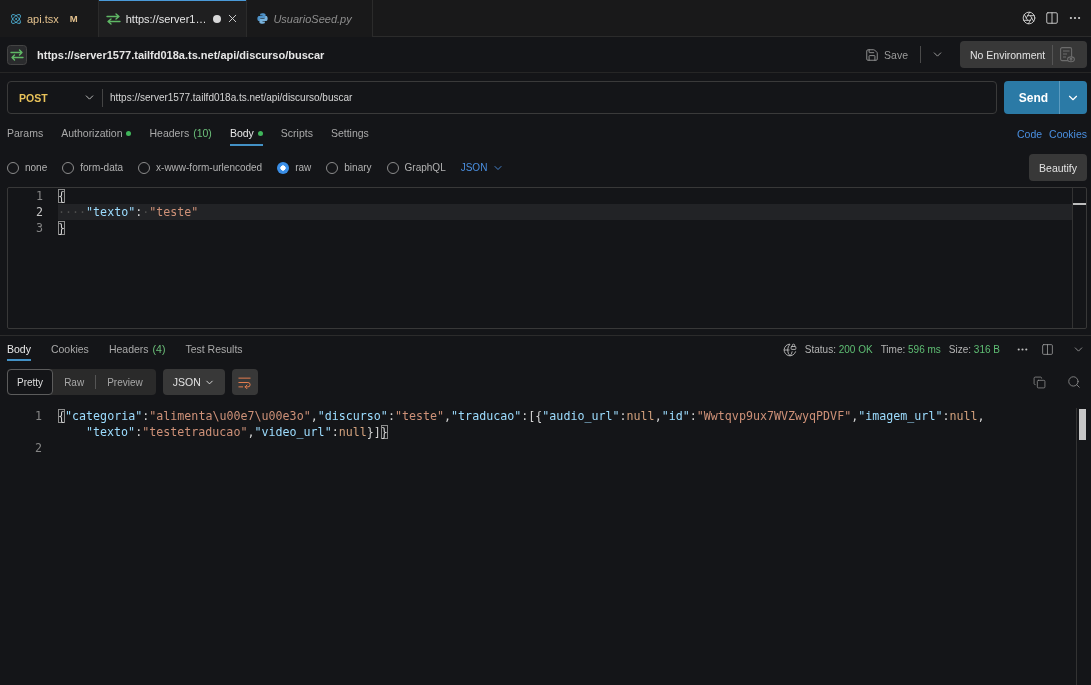 The height and width of the screenshot is (685, 1091). What do you see at coordinates (1029, 18) in the screenshot?
I see `aperture-icon` at bounding box center [1029, 18].